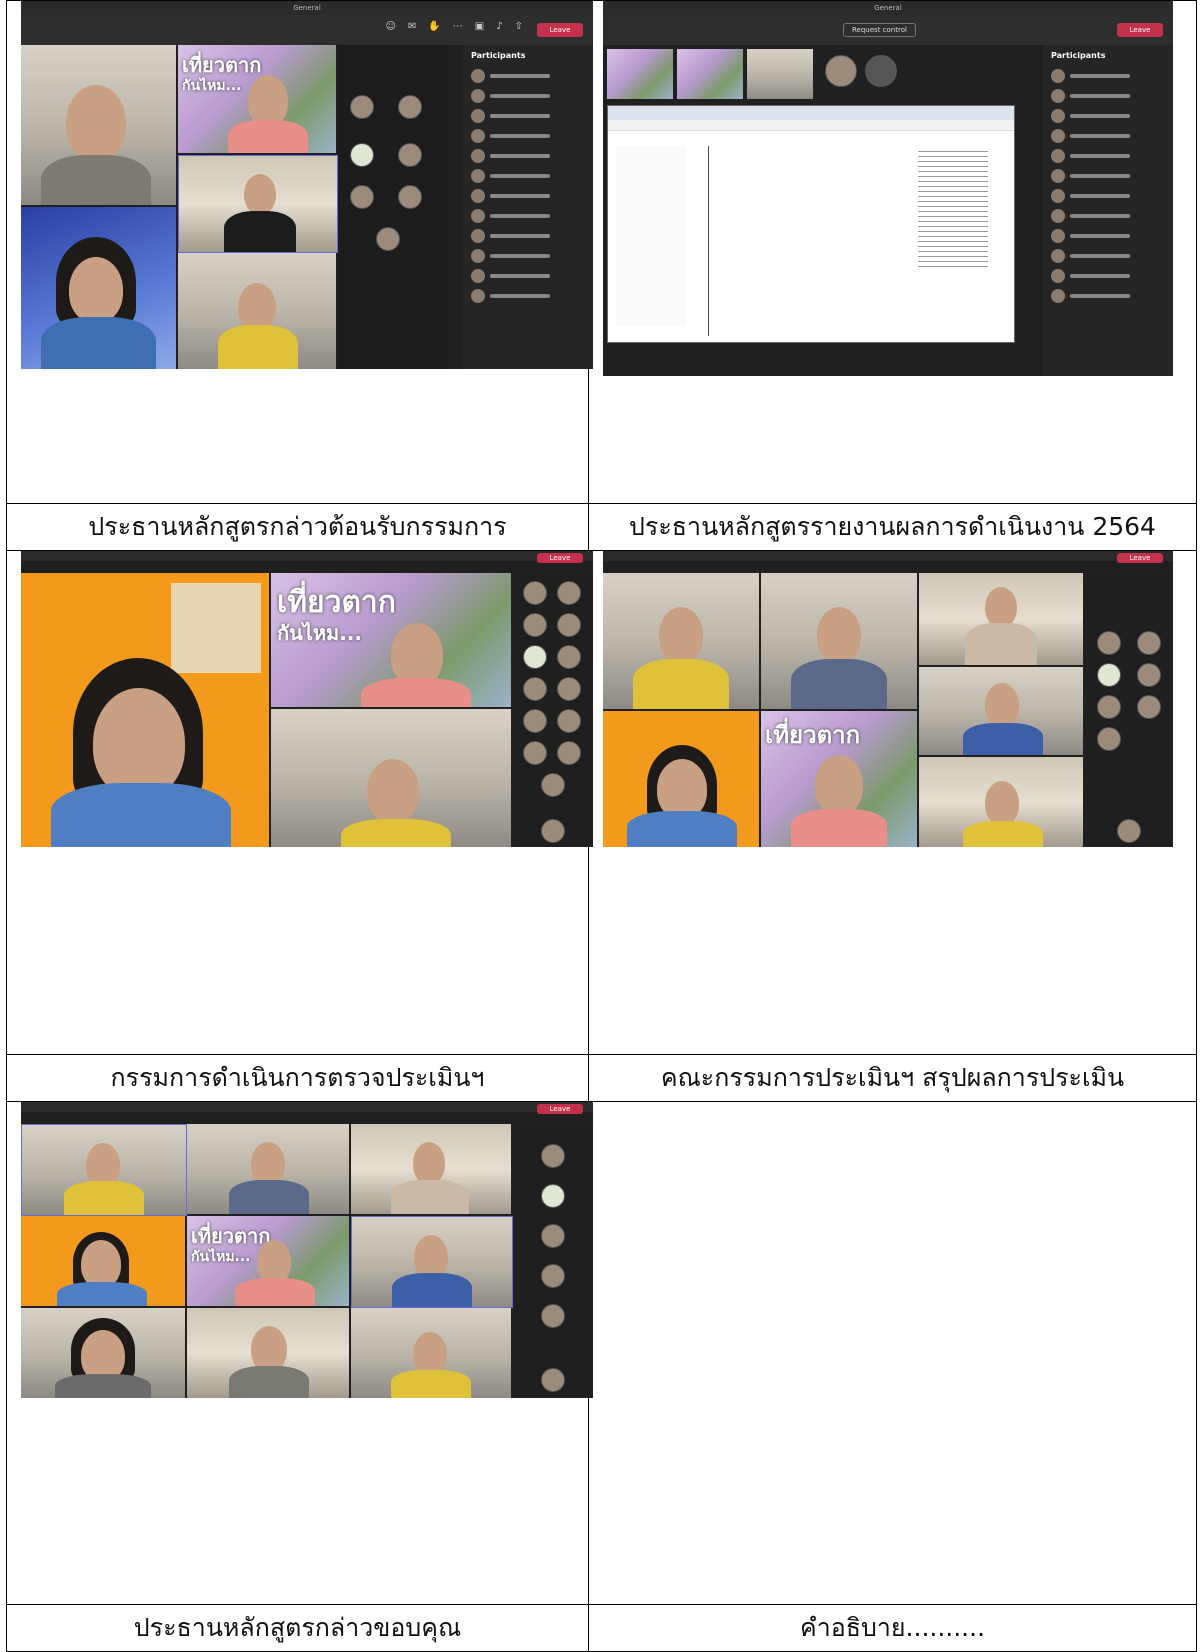 The height and width of the screenshot is (1652, 1203). Describe the element at coordinates (297, 527) in the screenshot. I see `caption-r1c1: ประธานหลักสูตรกล่าวต้อนรับกรรมการ` at that location.